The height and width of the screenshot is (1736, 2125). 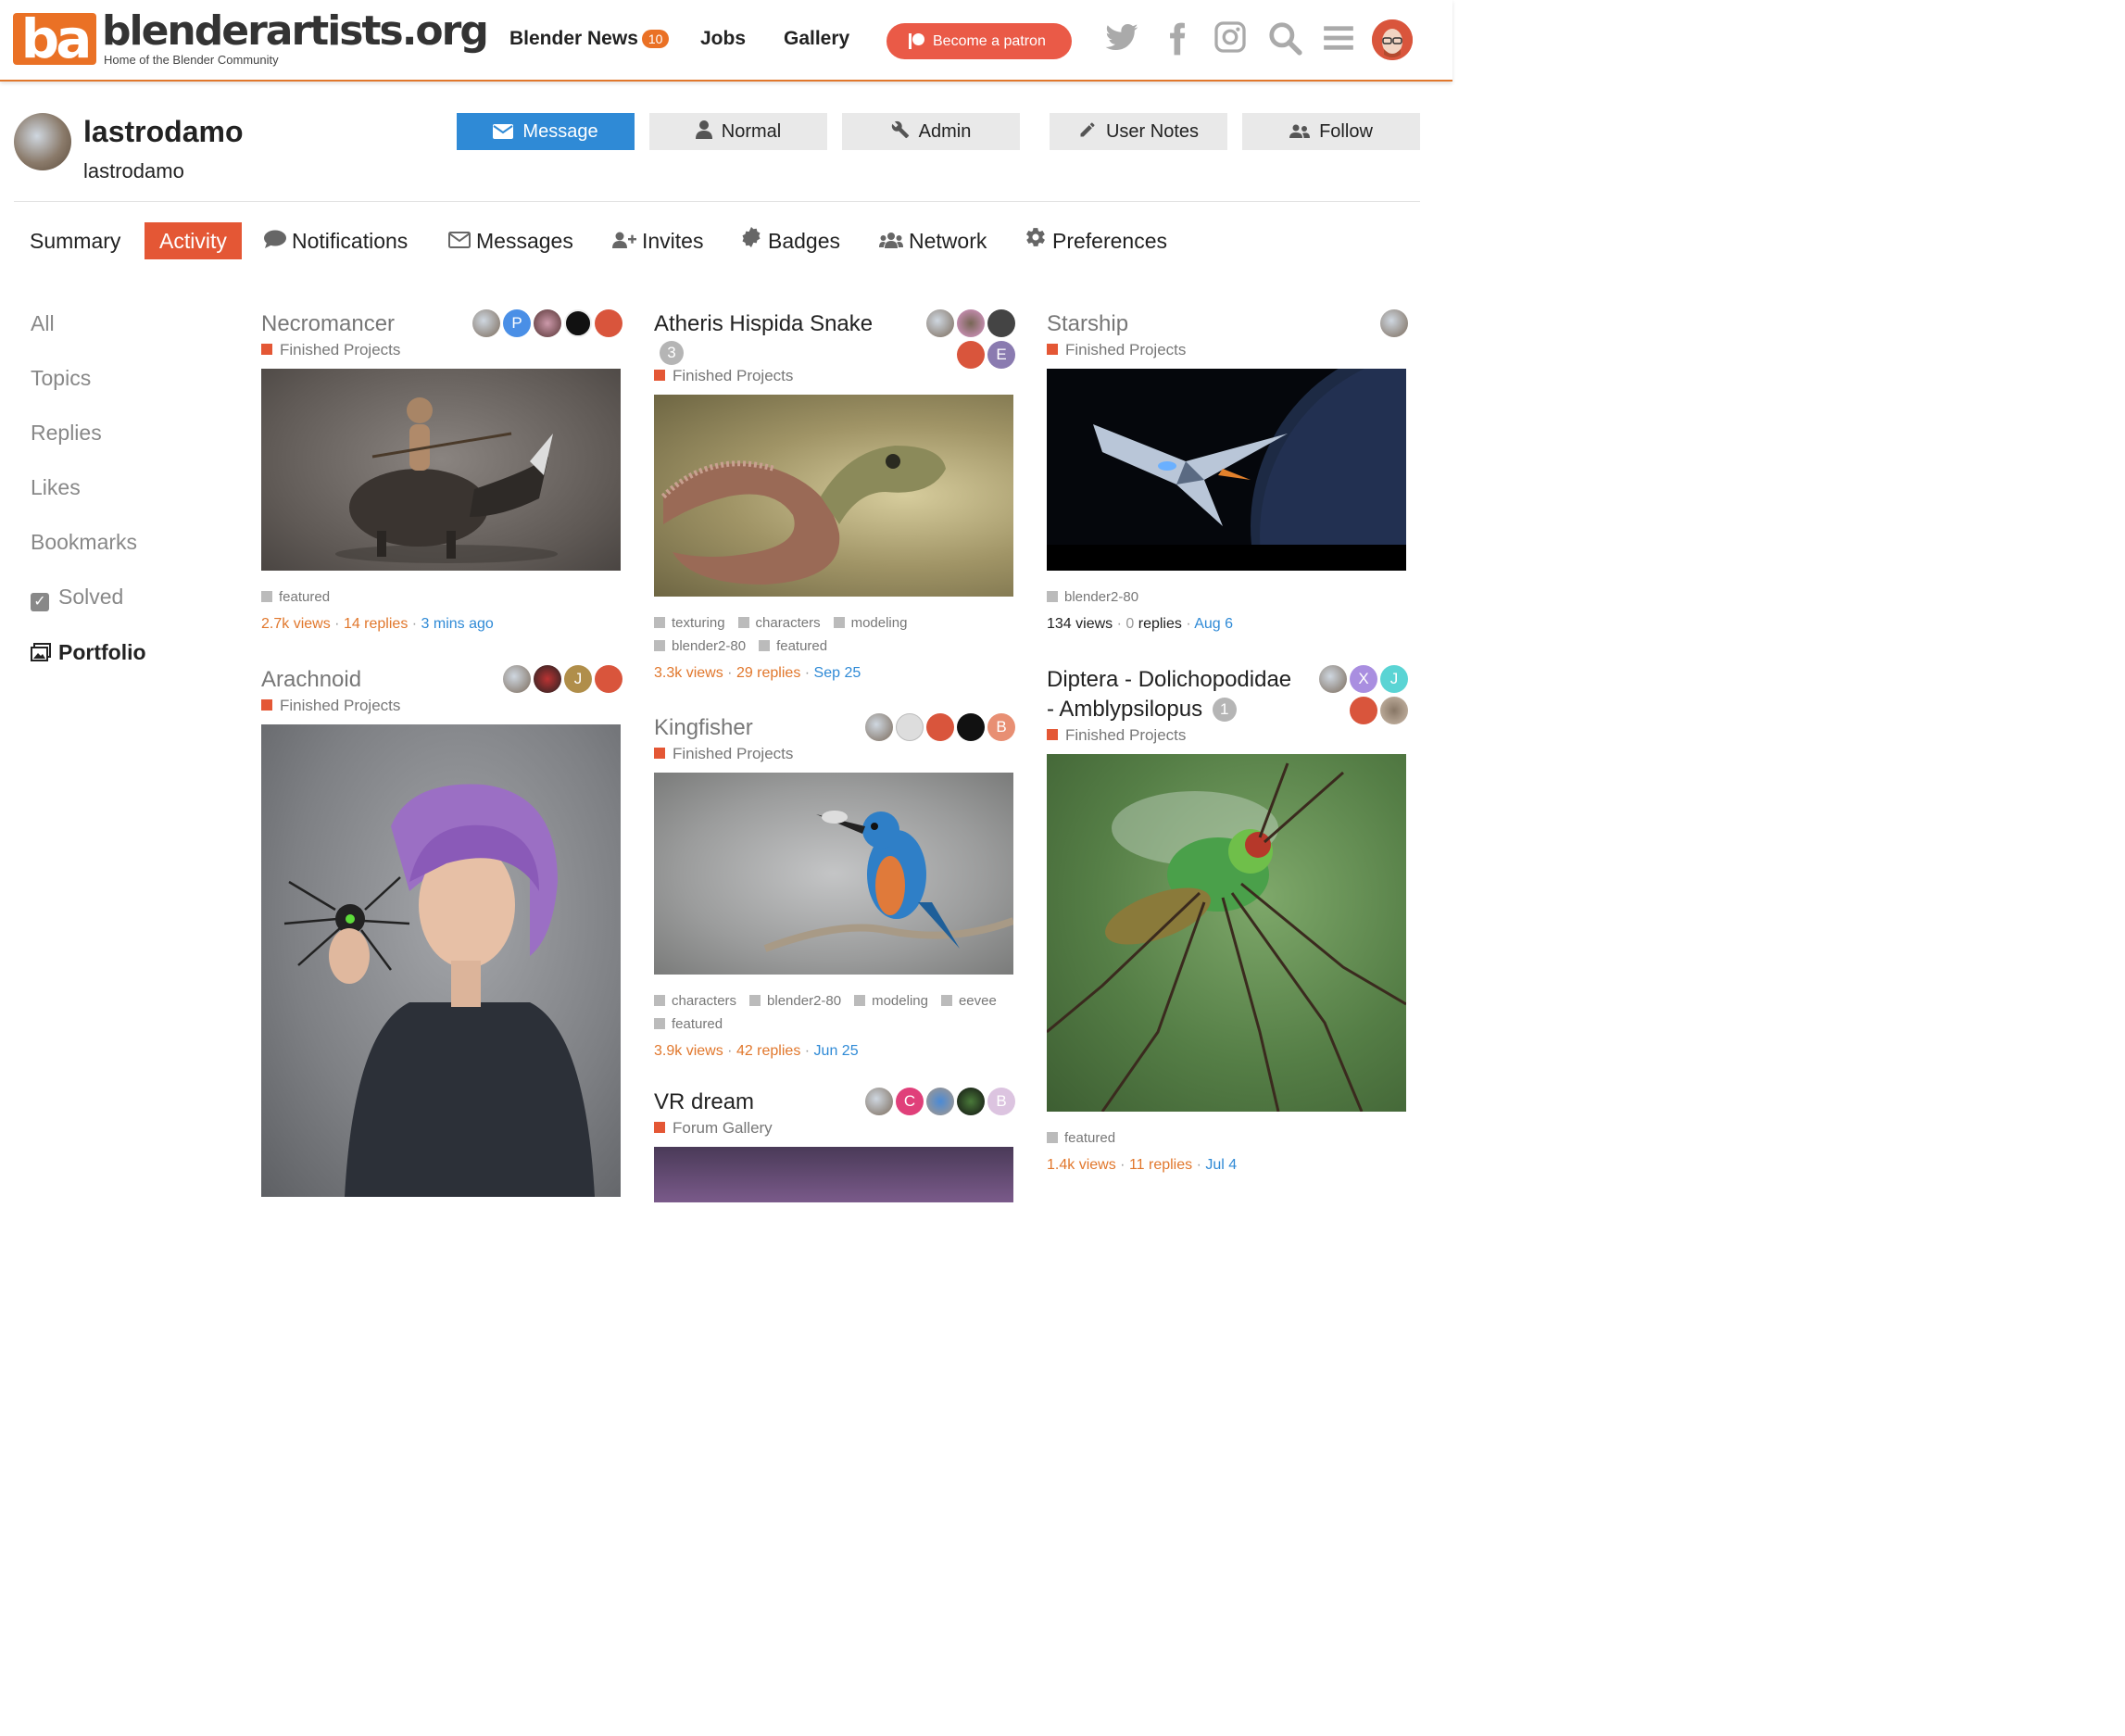 I want to click on card-title: Starship, so click(x=1227, y=324).